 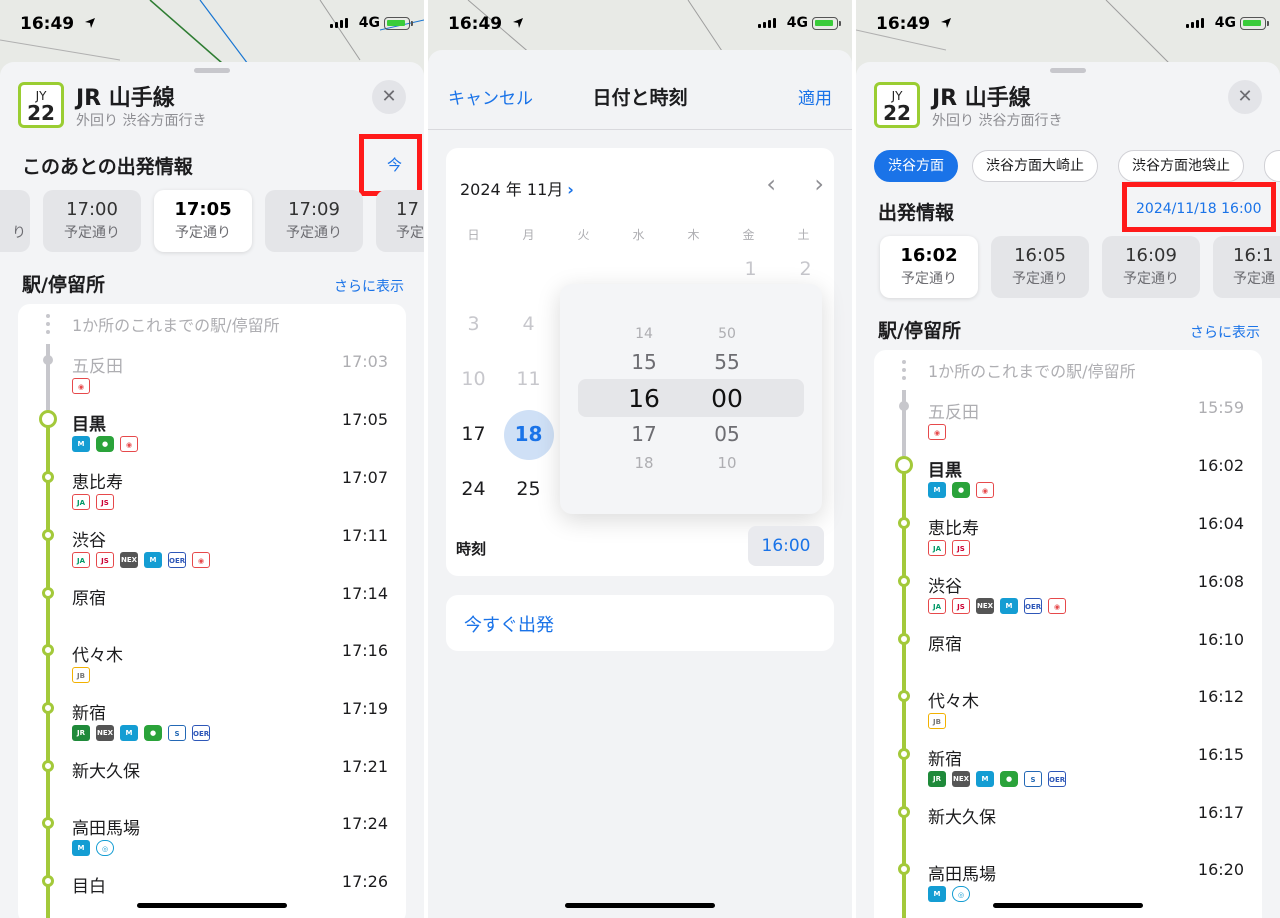 What do you see at coordinates (473, 379) in the screenshot?
I see `calendar-day: 10` at bounding box center [473, 379].